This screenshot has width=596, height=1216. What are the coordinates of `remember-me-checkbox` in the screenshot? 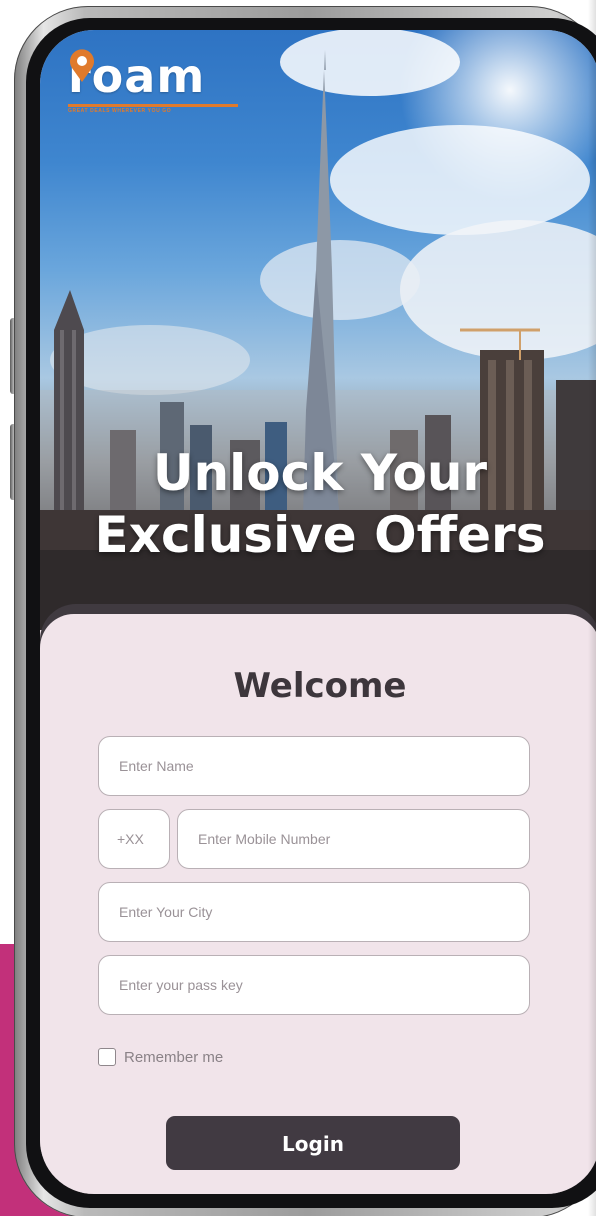 It's located at (107, 1057).